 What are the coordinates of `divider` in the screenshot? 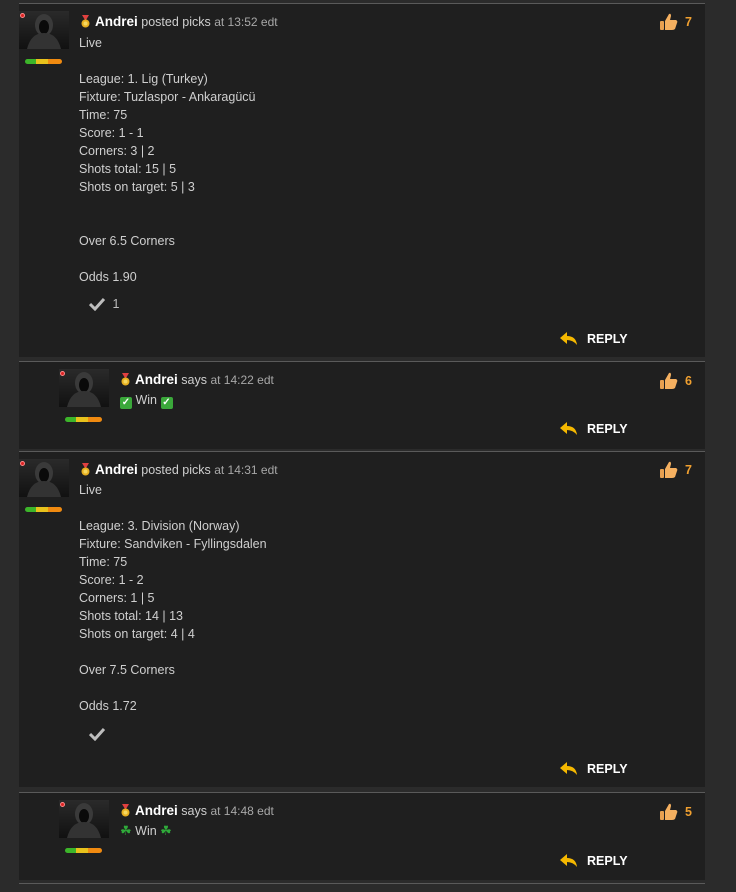 It's located at (362, 883).